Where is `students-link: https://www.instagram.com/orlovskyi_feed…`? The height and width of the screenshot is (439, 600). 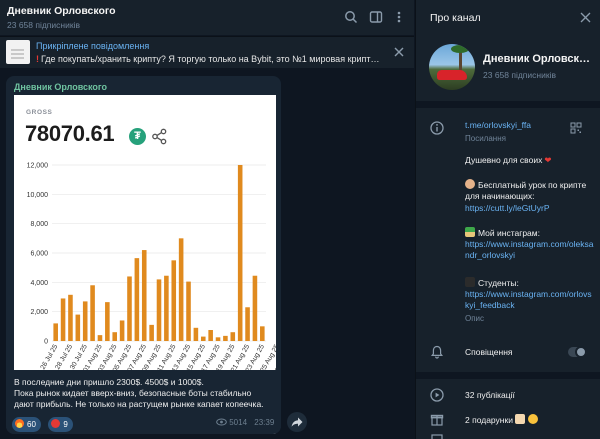 students-link: https://www.instagram.com/orlovskyi_feed… is located at coordinates (530, 300).